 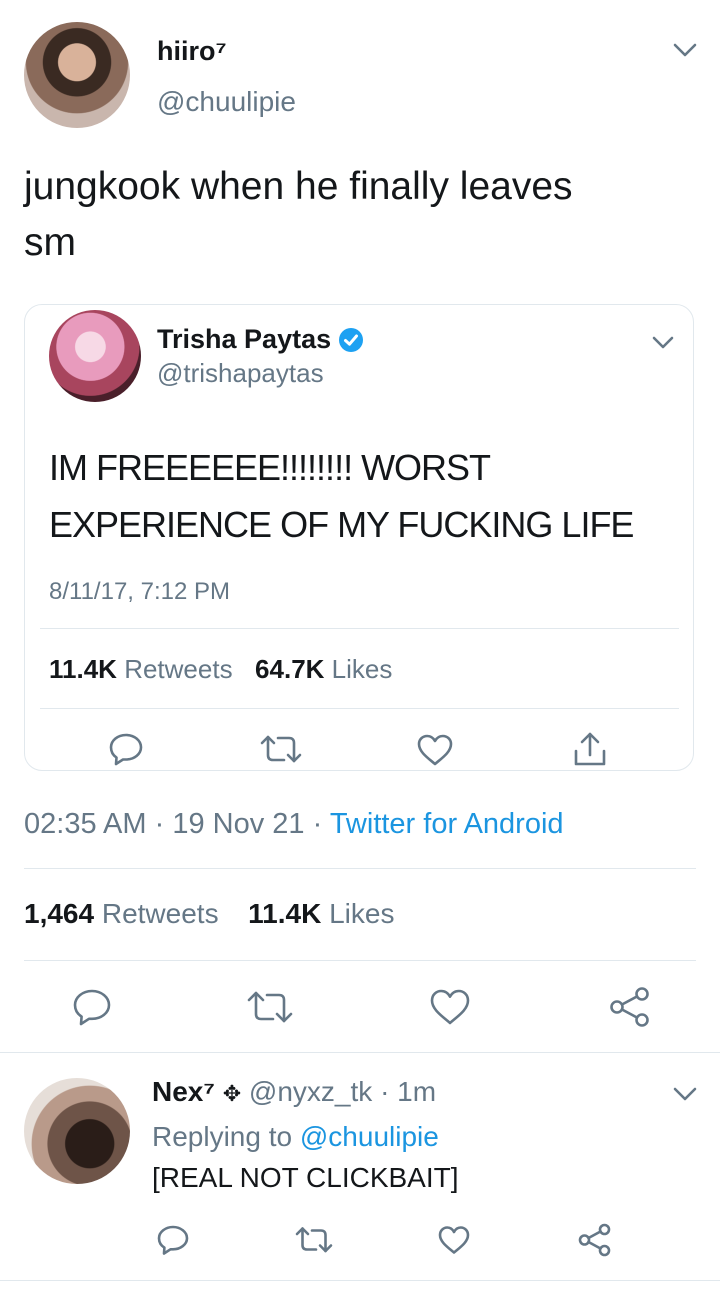 I want to click on quoted-timestamp: 8/11/17, 7:12 PM, so click(x=139, y=592).